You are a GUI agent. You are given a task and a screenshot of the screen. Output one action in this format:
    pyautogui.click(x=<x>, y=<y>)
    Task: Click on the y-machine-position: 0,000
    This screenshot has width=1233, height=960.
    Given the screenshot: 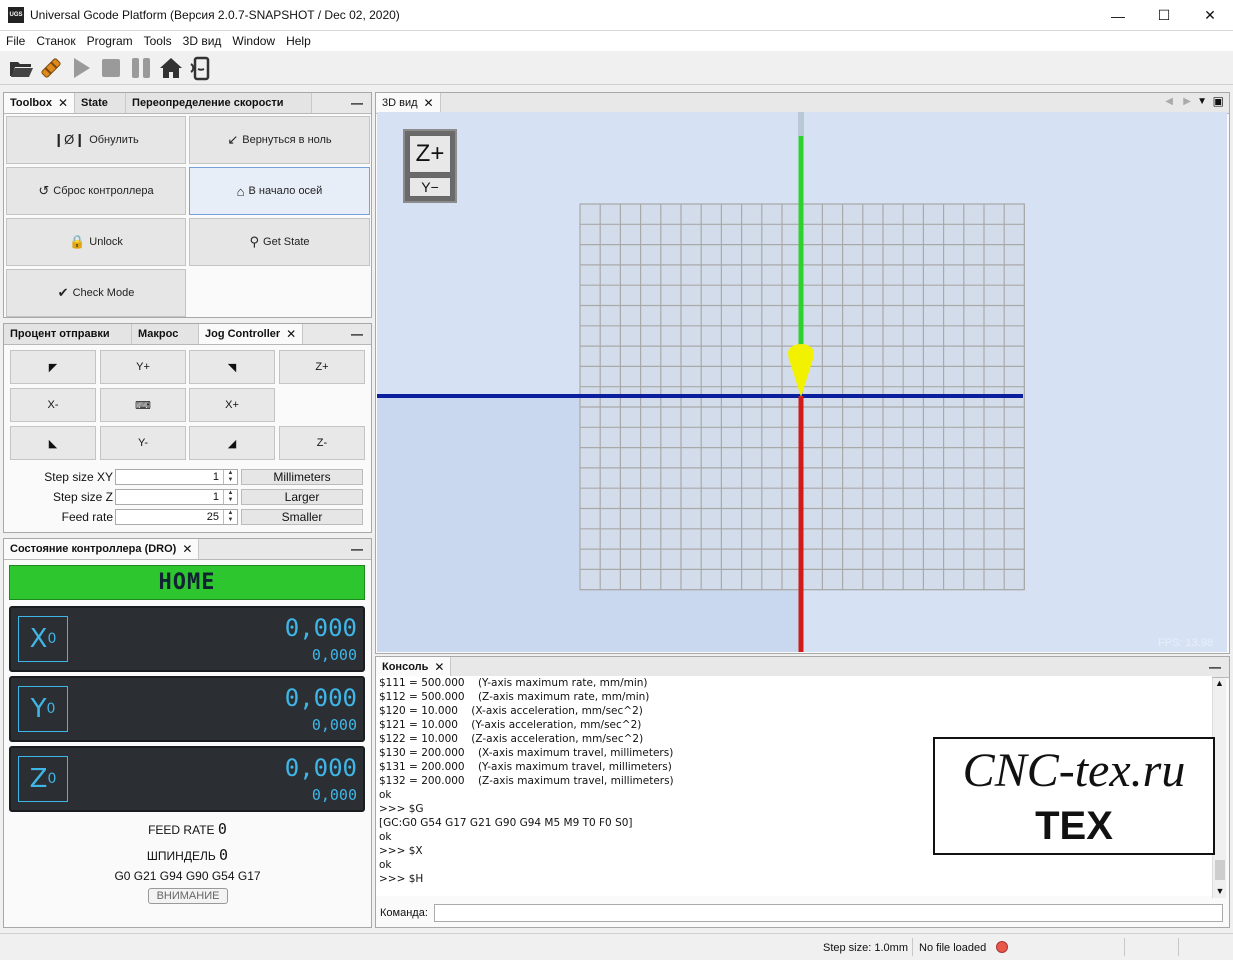 What is the action you would take?
    pyautogui.click(x=334, y=725)
    